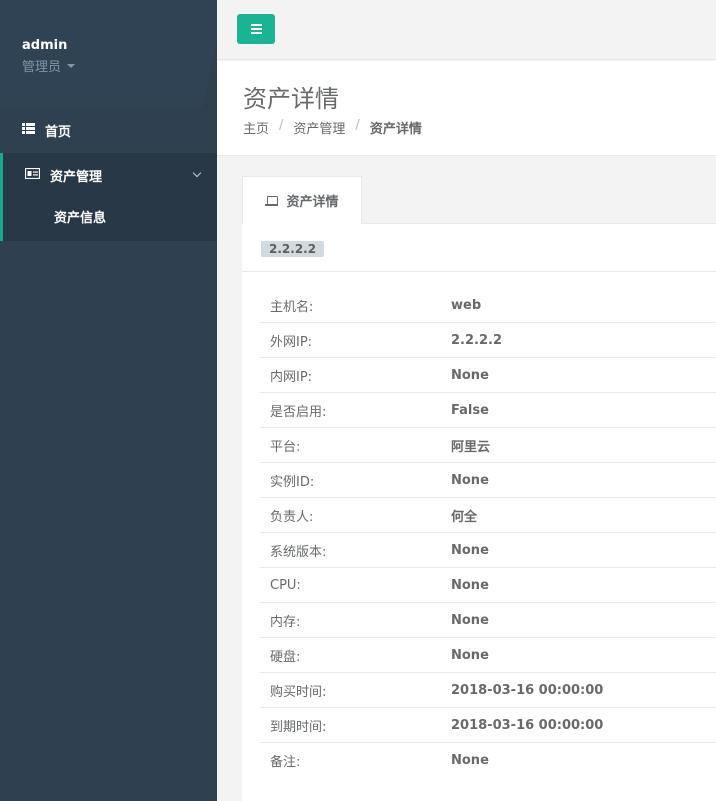 The height and width of the screenshot is (801, 716). What do you see at coordinates (58, 132) in the screenshot?
I see `sidebar-item-label: 首页` at bounding box center [58, 132].